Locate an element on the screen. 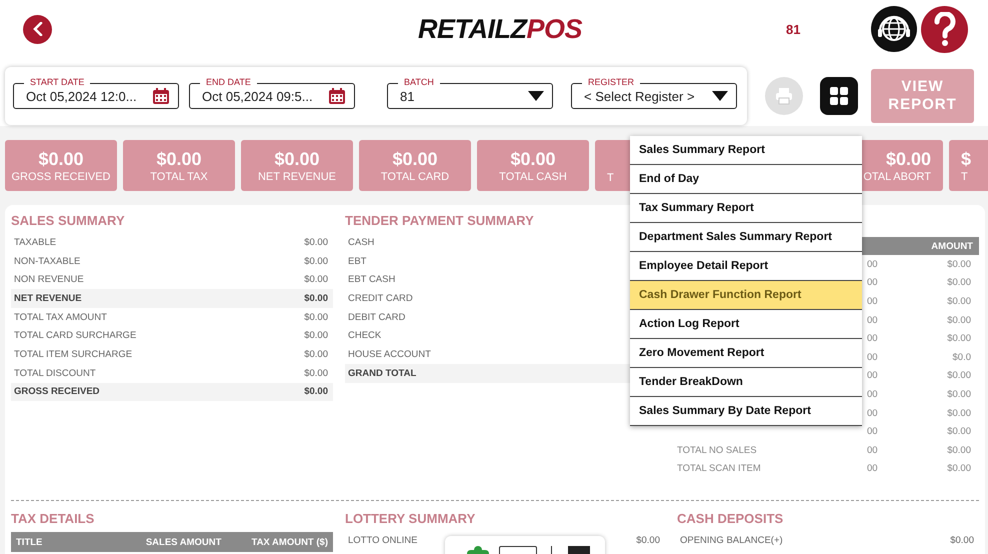 Image resolution: width=988 pixels, height=554 pixels. filter-field: REGISTER < Select Register > is located at coordinates (654, 91).